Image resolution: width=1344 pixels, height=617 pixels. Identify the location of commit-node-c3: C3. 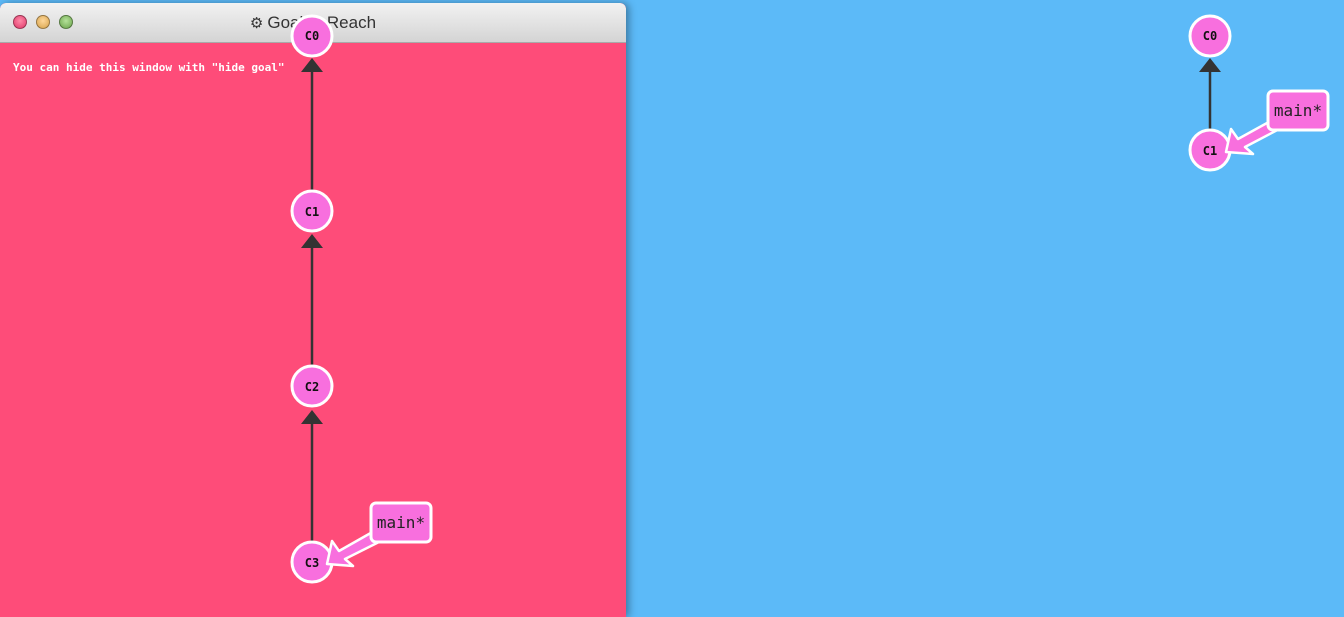
(312, 562).